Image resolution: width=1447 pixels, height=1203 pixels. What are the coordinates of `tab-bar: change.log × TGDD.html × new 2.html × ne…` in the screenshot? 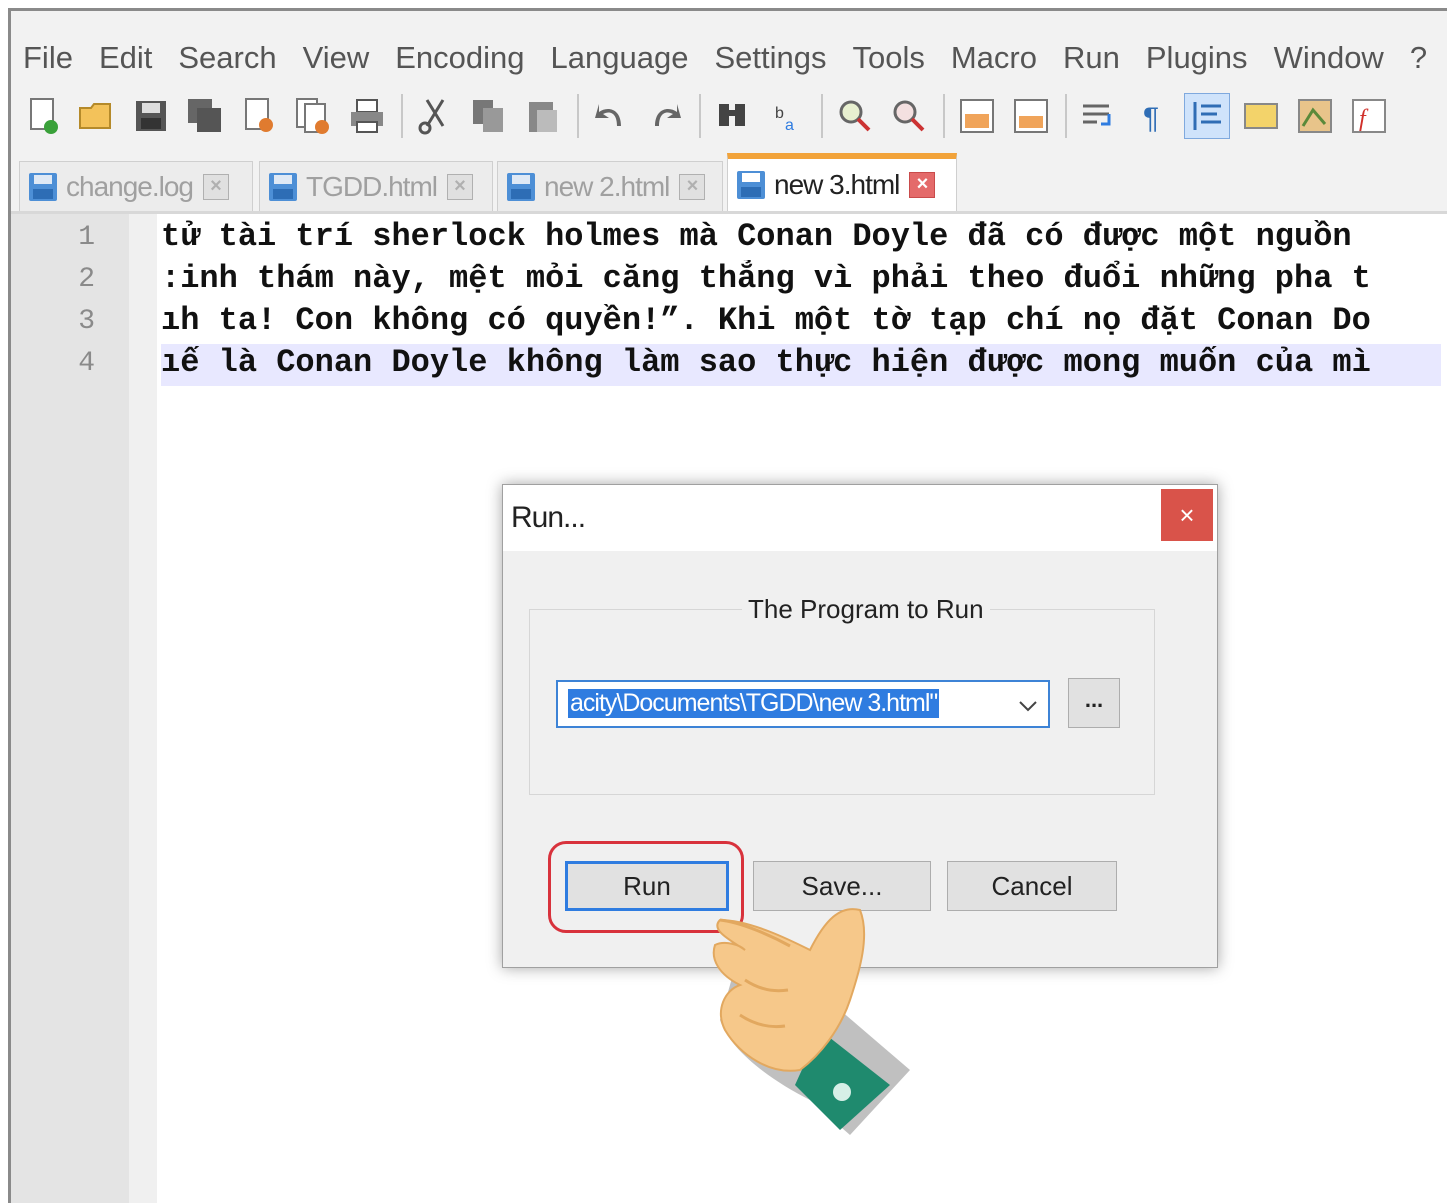 It's located at (729, 182).